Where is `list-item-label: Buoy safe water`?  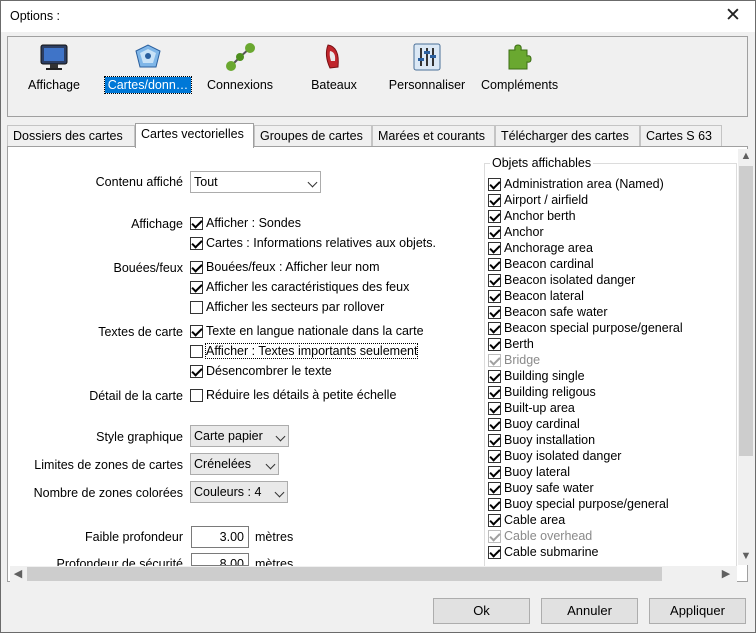
list-item-label: Buoy safe water is located at coordinates (549, 488).